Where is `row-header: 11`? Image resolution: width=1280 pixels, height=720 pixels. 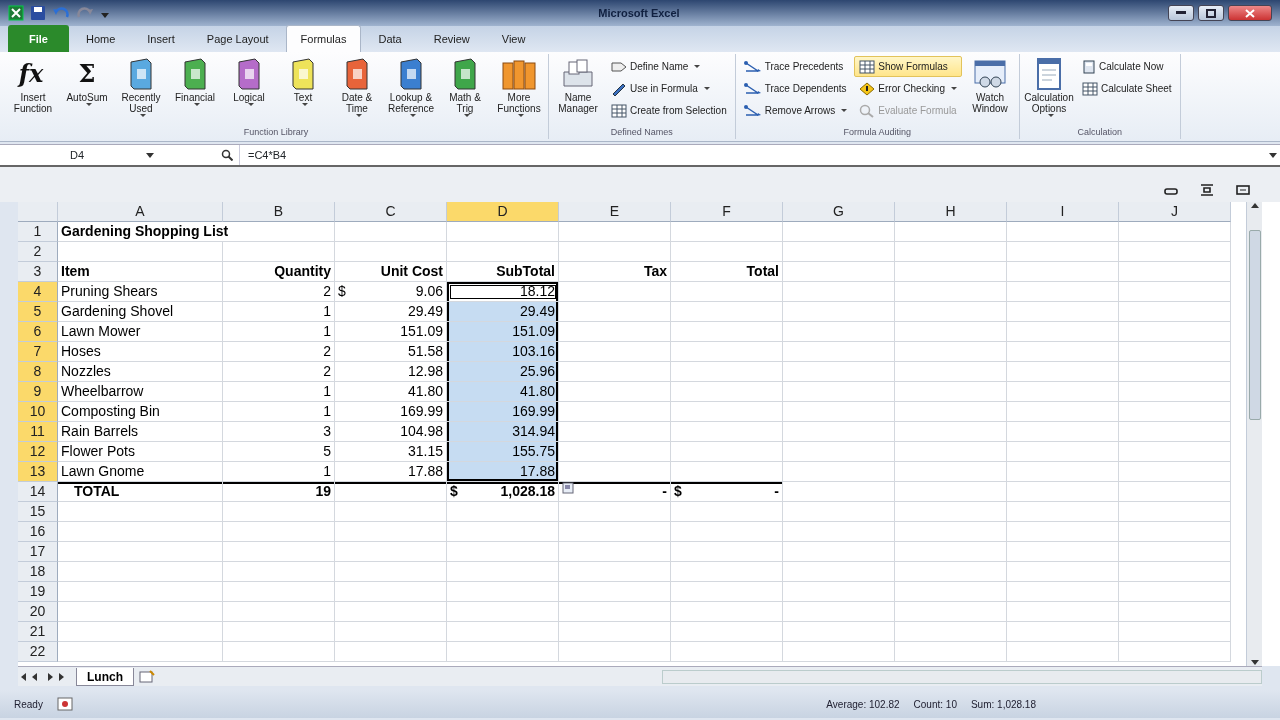
row-header: 11 is located at coordinates (38, 432).